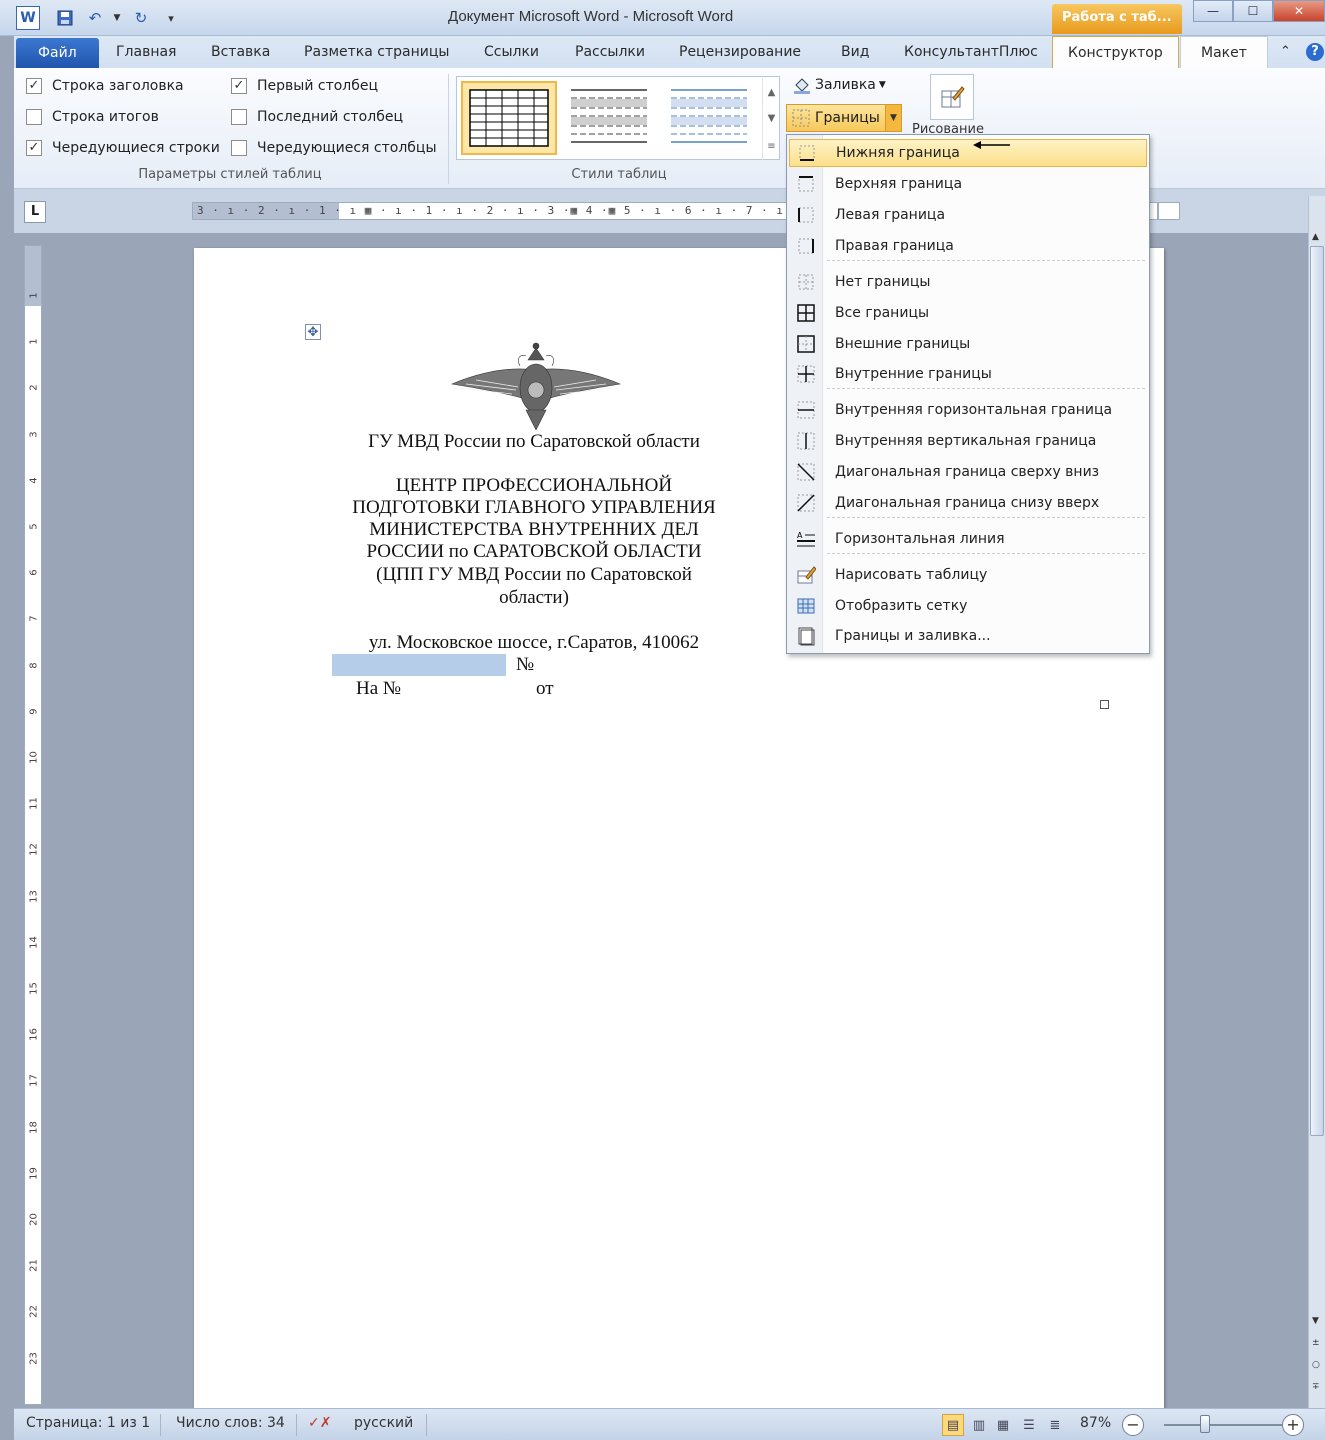 This screenshot has width=1325, height=1440. What do you see at coordinates (317, 117) in the screenshot?
I see `last-column-checkbox: Последний столбец` at bounding box center [317, 117].